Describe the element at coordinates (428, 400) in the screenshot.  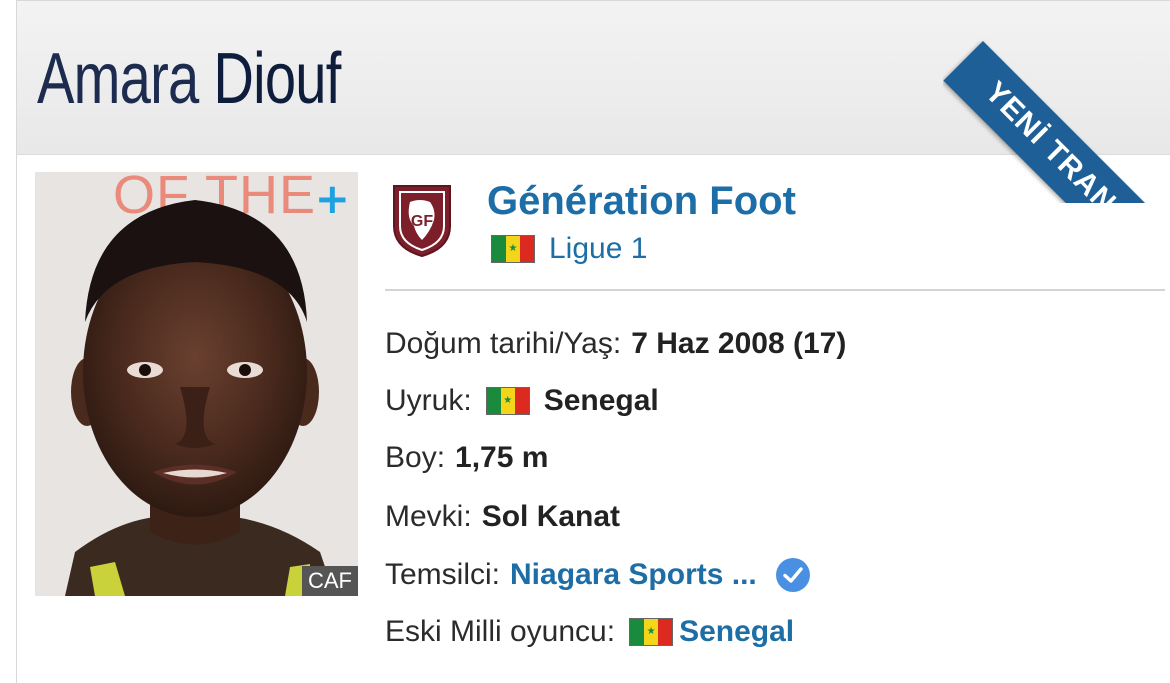
I see `nationality-label: Uyruk:` at that location.